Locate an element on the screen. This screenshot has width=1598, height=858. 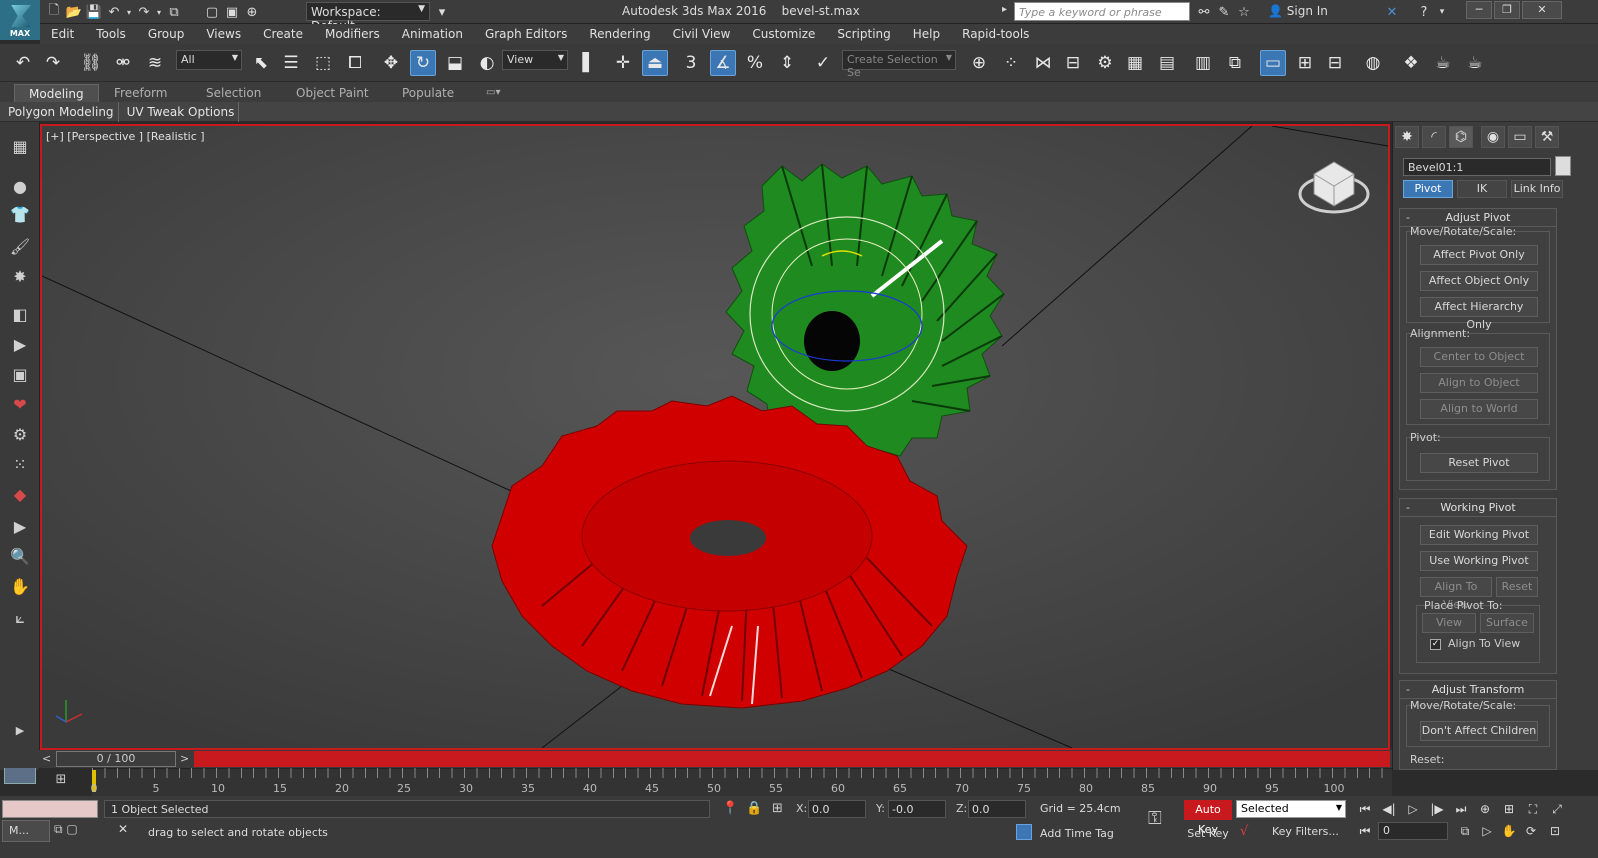
absolute-mode-icon: ⊞ is located at coordinates (777, 808).